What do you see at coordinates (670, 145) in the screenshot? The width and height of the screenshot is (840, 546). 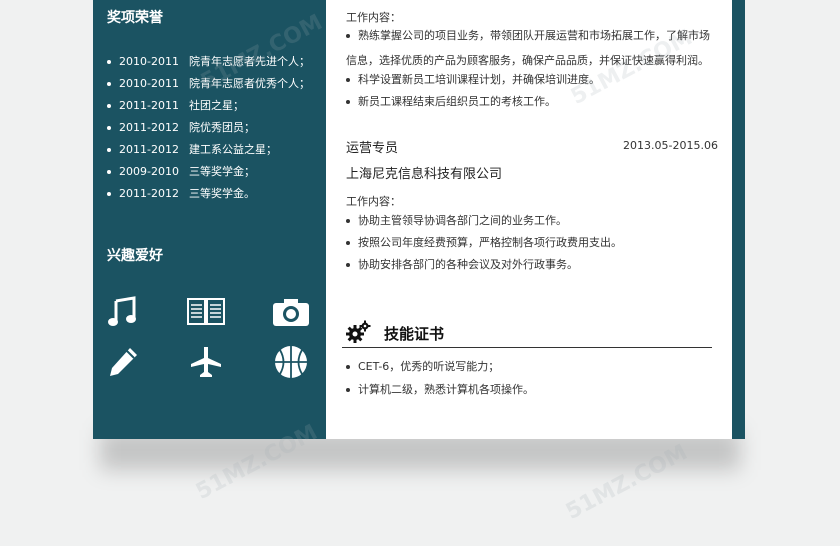 I see `job2-date: 2013.05-2015.06` at bounding box center [670, 145].